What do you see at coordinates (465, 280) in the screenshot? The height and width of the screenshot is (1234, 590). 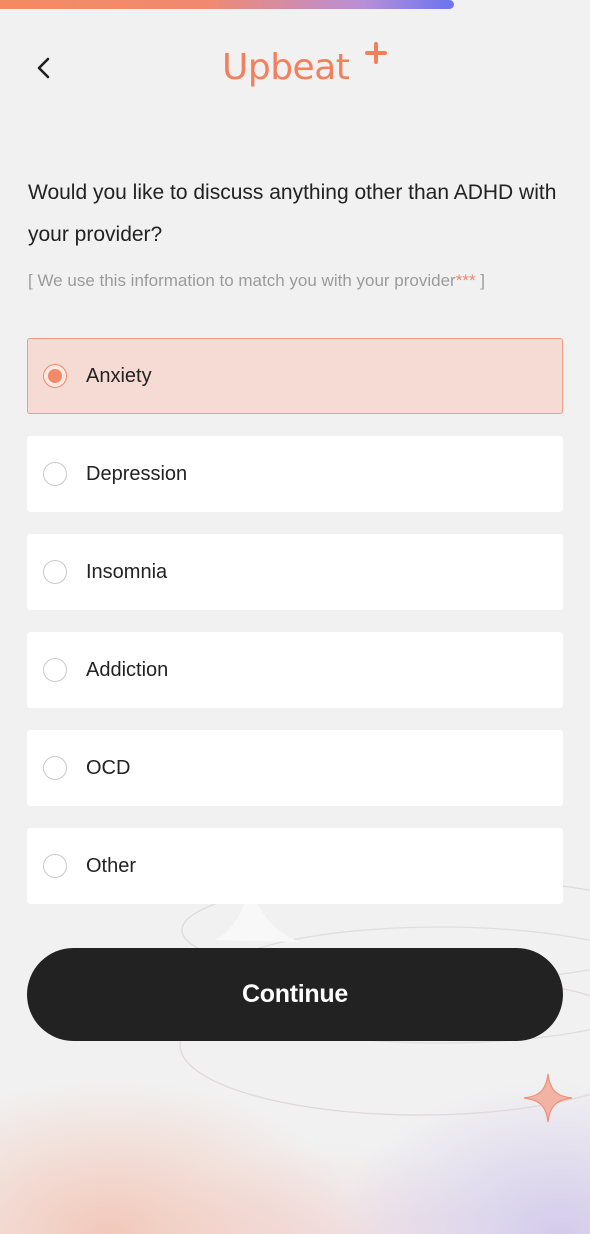 I see `hint-asterisks: ***` at bounding box center [465, 280].